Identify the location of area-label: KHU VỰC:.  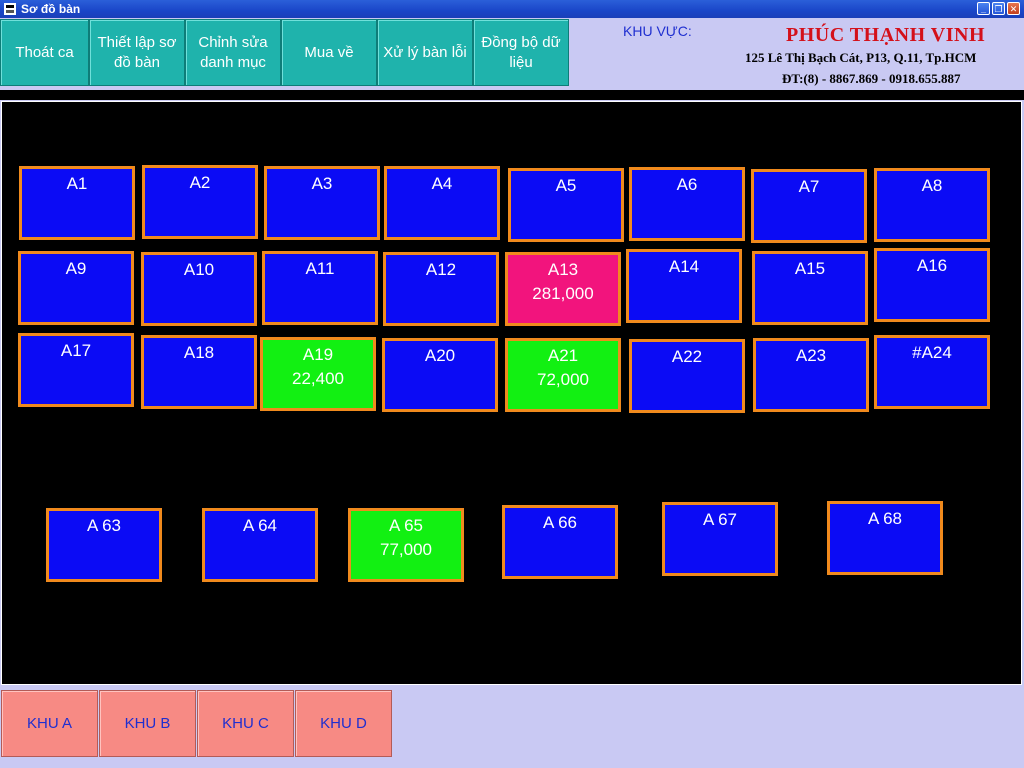
(657, 31).